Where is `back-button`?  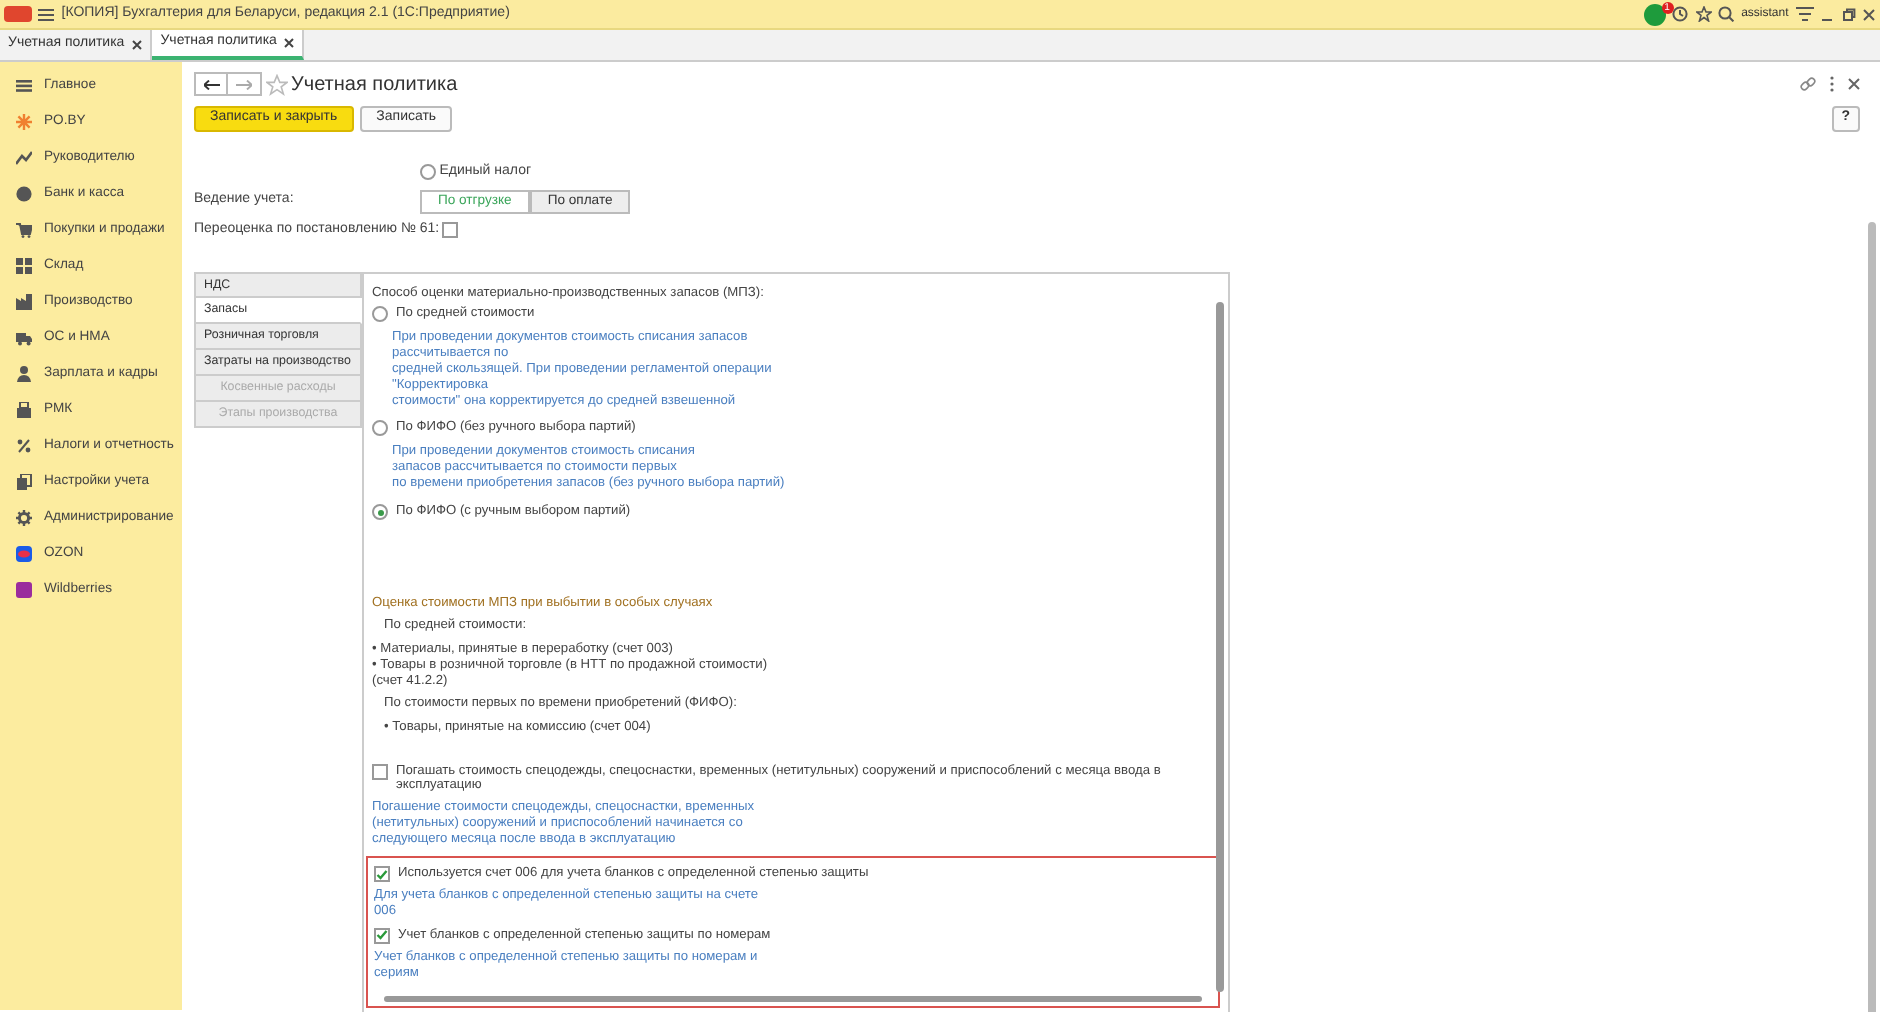 back-button is located at coordinates (211, 84).